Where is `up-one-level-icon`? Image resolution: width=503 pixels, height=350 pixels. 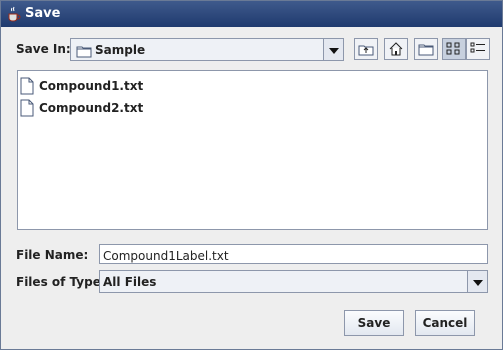 up-one-level-icon is located at coordinates (366, 50).